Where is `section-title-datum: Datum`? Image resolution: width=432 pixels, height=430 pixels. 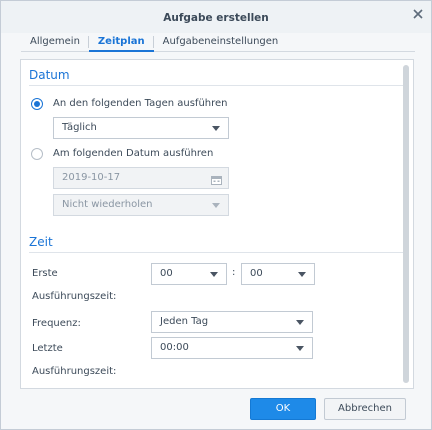 section-title-datum: Datum is located at coordinates (49, 75).